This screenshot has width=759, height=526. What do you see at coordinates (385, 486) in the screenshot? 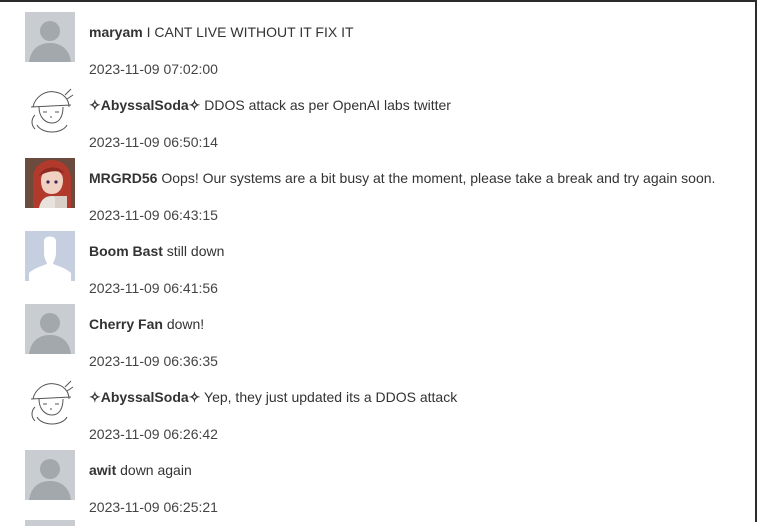
I see `comment-item: awit down again 2023-11-09 06:25:21` at bounding box center [385, 486].